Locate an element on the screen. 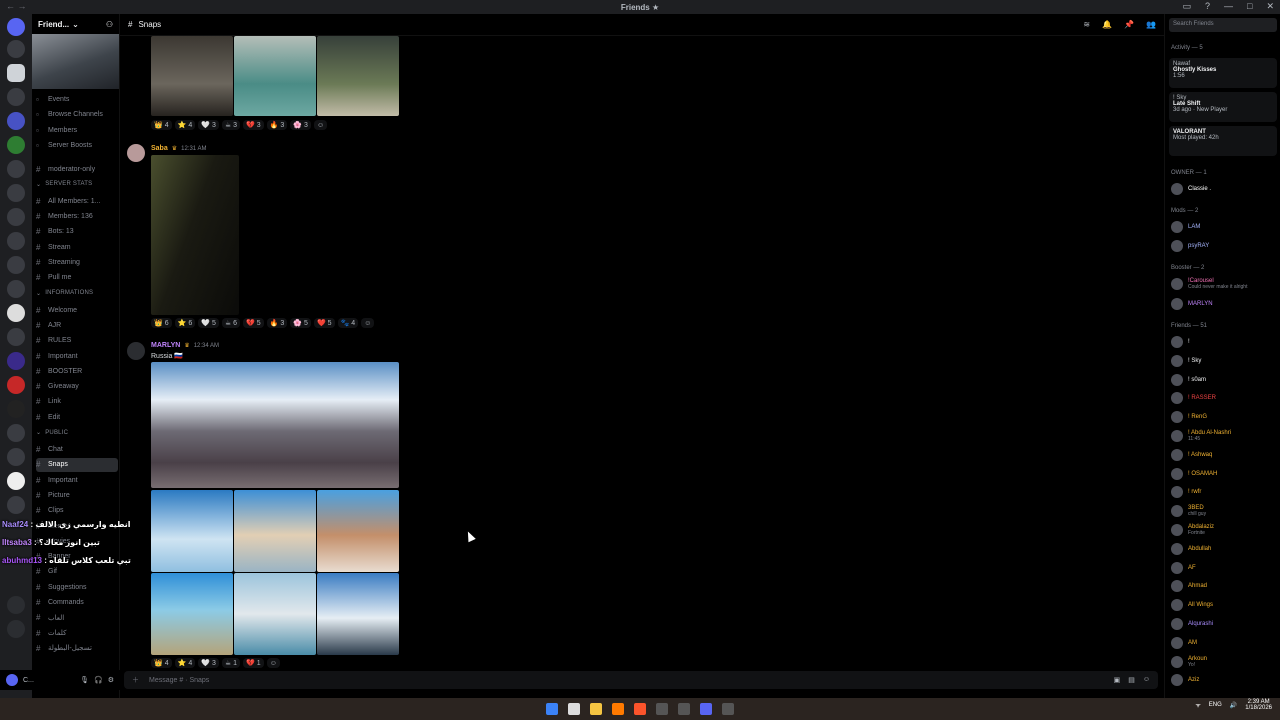 This screenshot has width=1280, height=720. channel-item: # Link is located at coordinates (77, 402).